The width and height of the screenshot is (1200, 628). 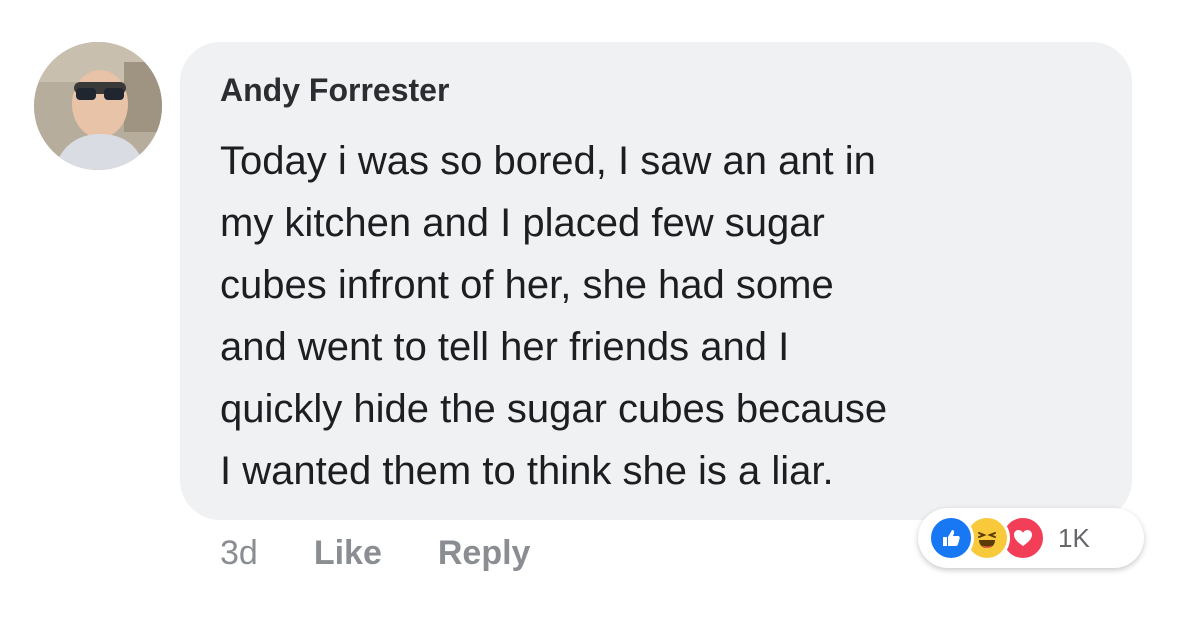 I want to click on reply-button: Reply, so click(x=484, y=553).